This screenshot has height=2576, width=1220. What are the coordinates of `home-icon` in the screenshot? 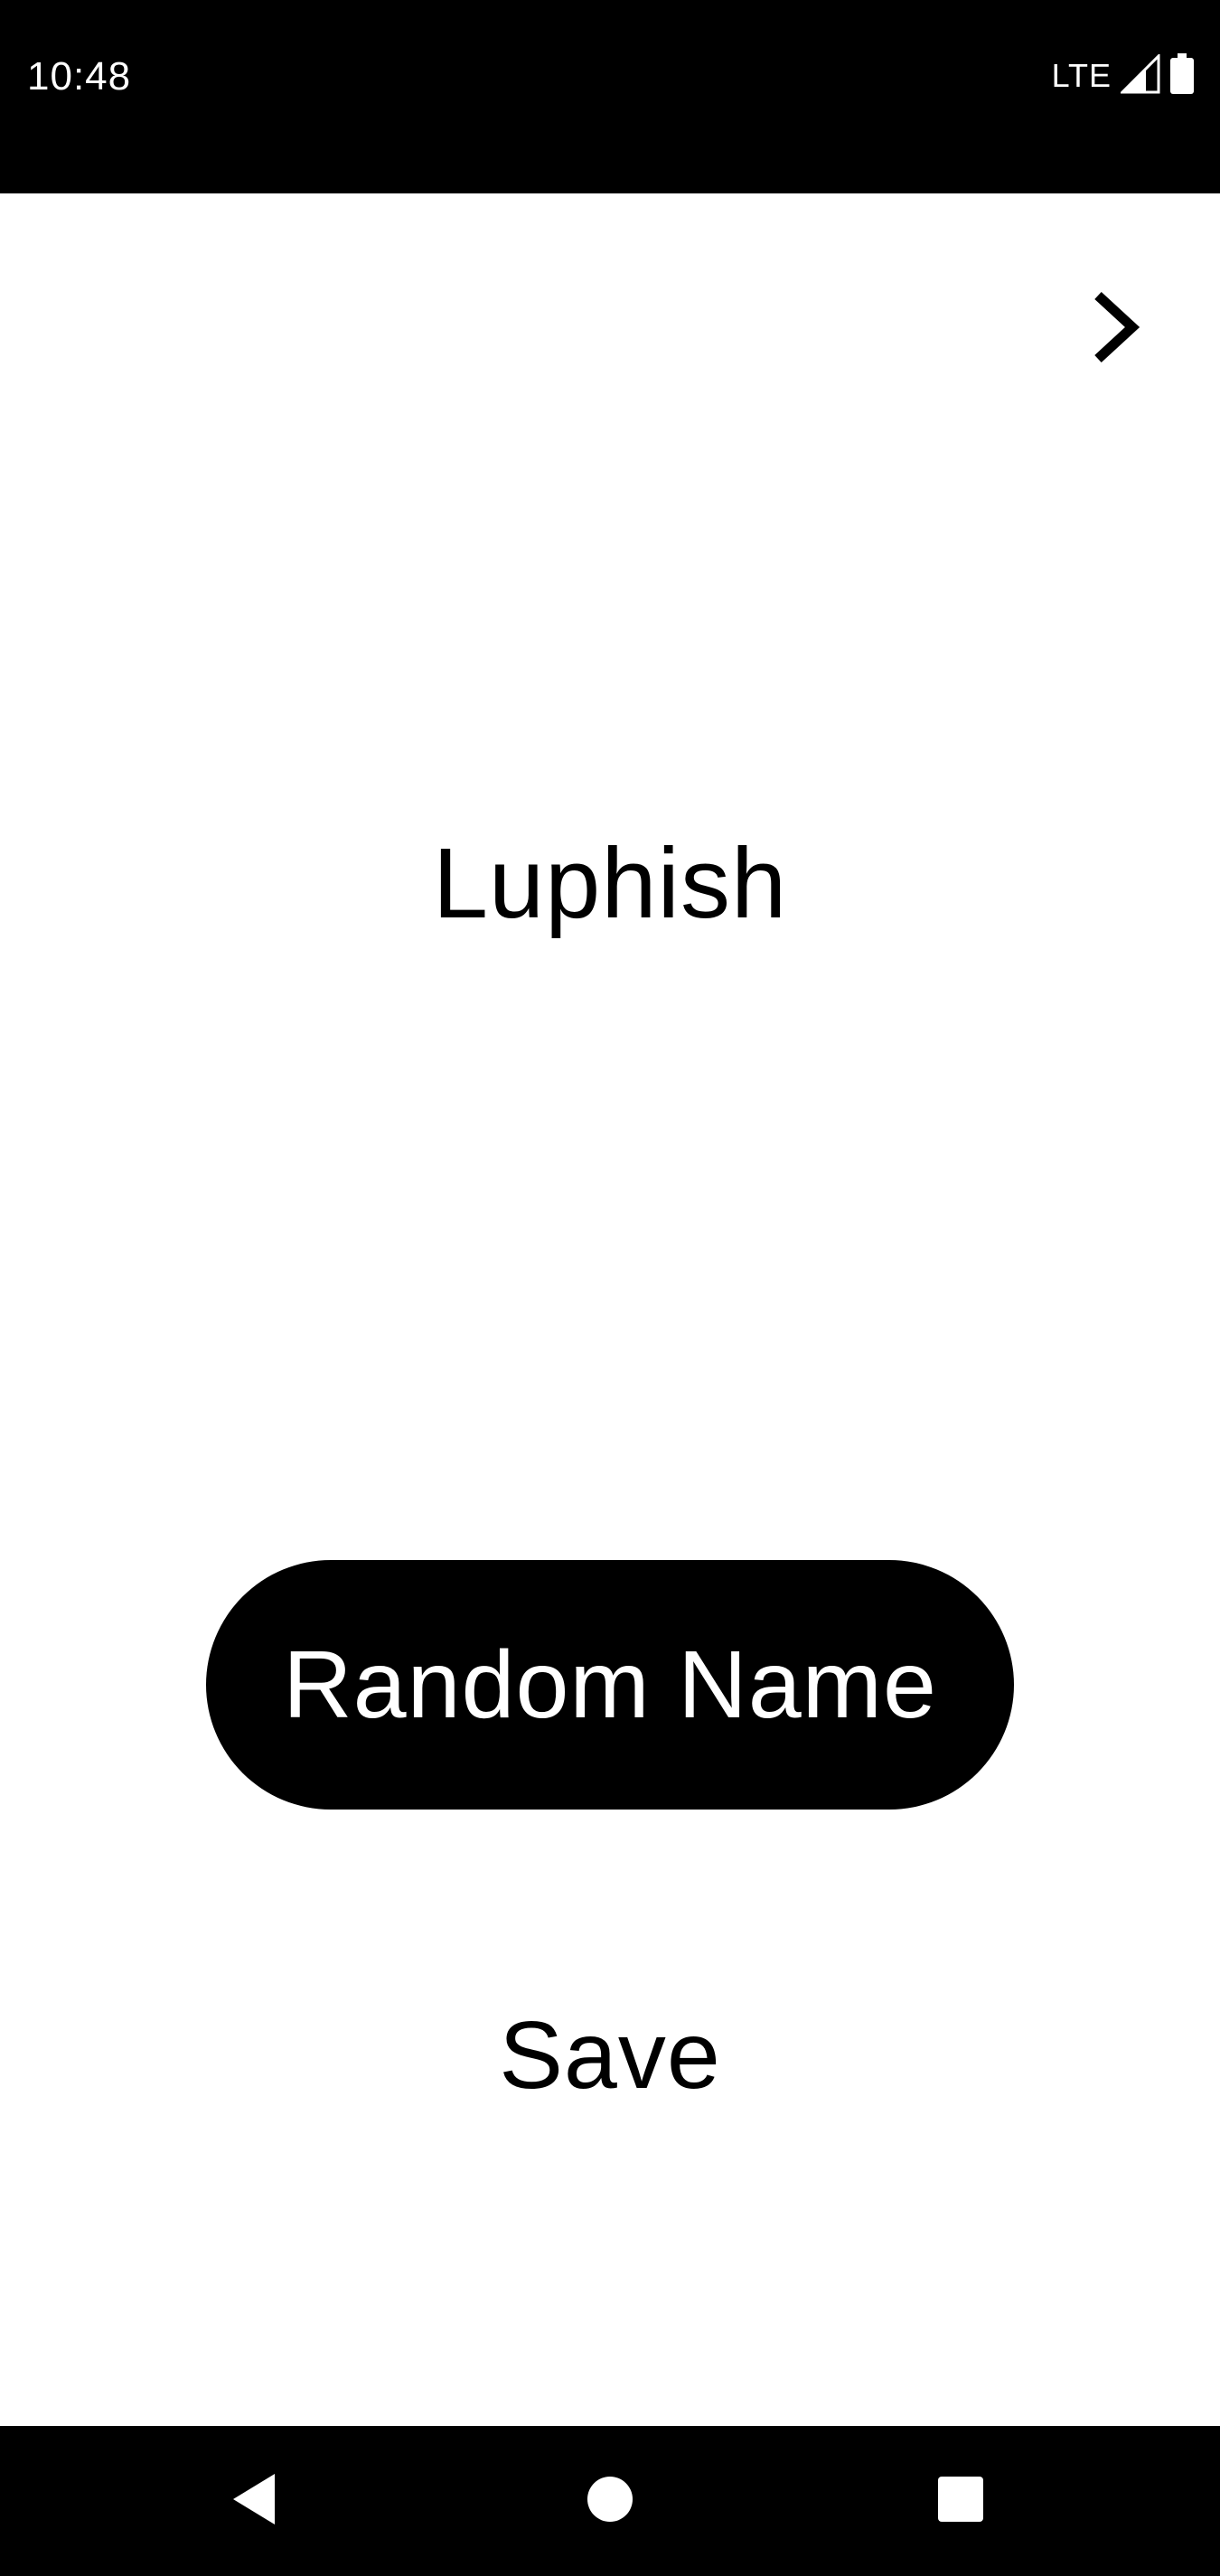 It's located at (610, 2502).